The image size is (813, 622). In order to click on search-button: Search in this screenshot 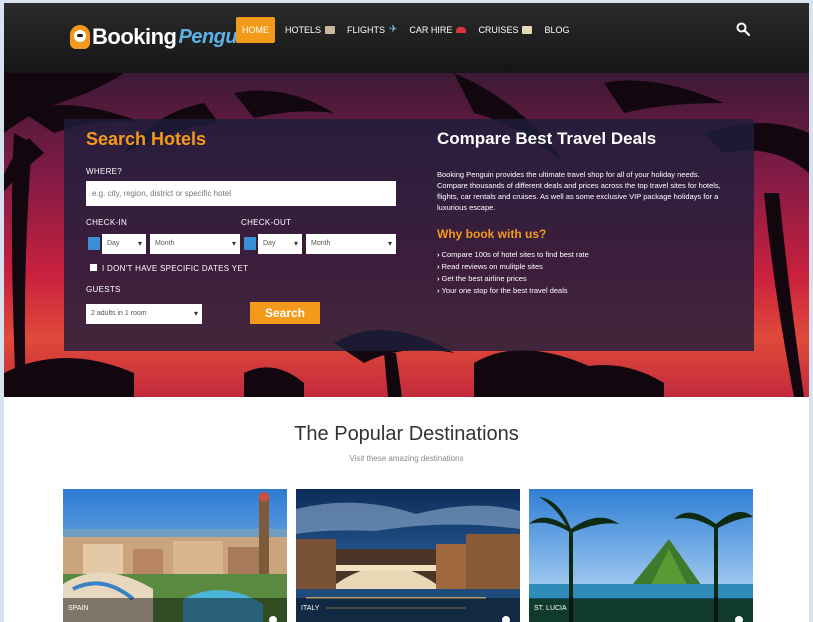, I will do `click(285, 313)`.